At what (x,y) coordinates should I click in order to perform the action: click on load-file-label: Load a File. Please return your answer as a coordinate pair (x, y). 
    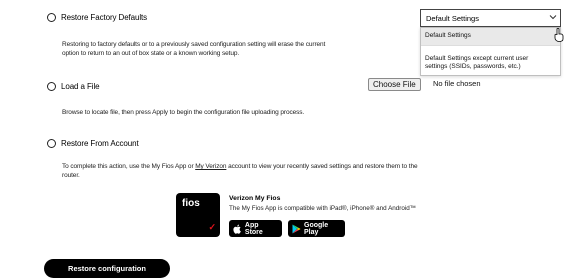
    Looking at the image, I should click on (80, 86).